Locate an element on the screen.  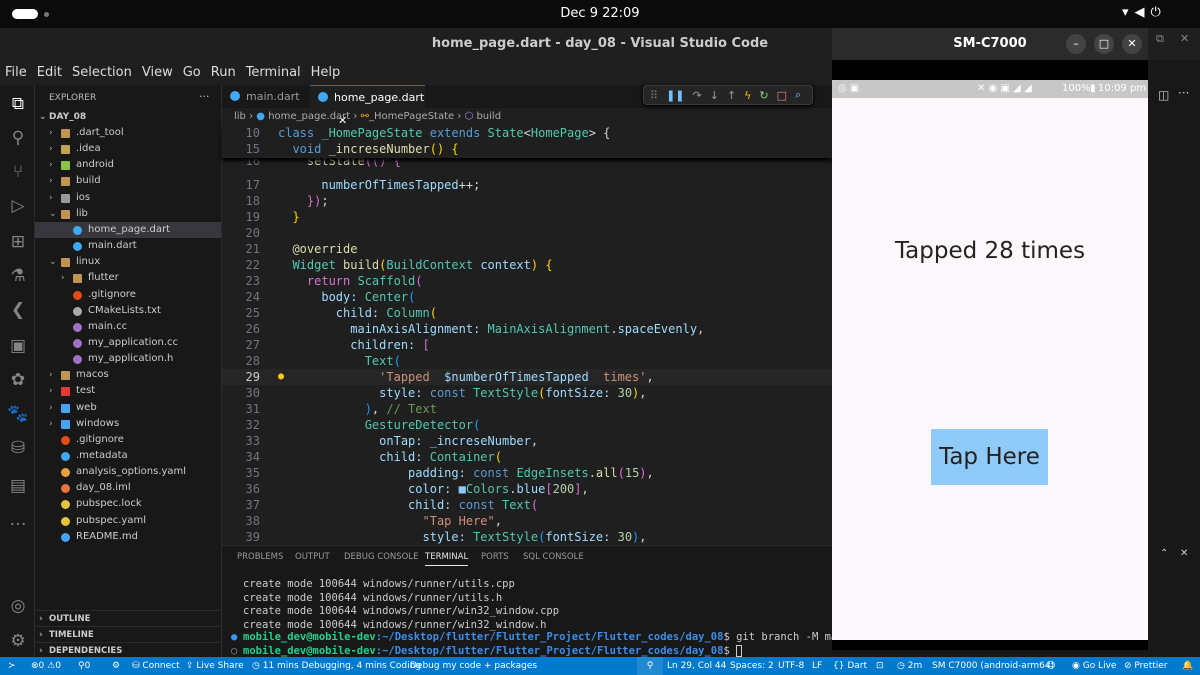
ports-status: ⚲0 is located at coordinates (84, 666).